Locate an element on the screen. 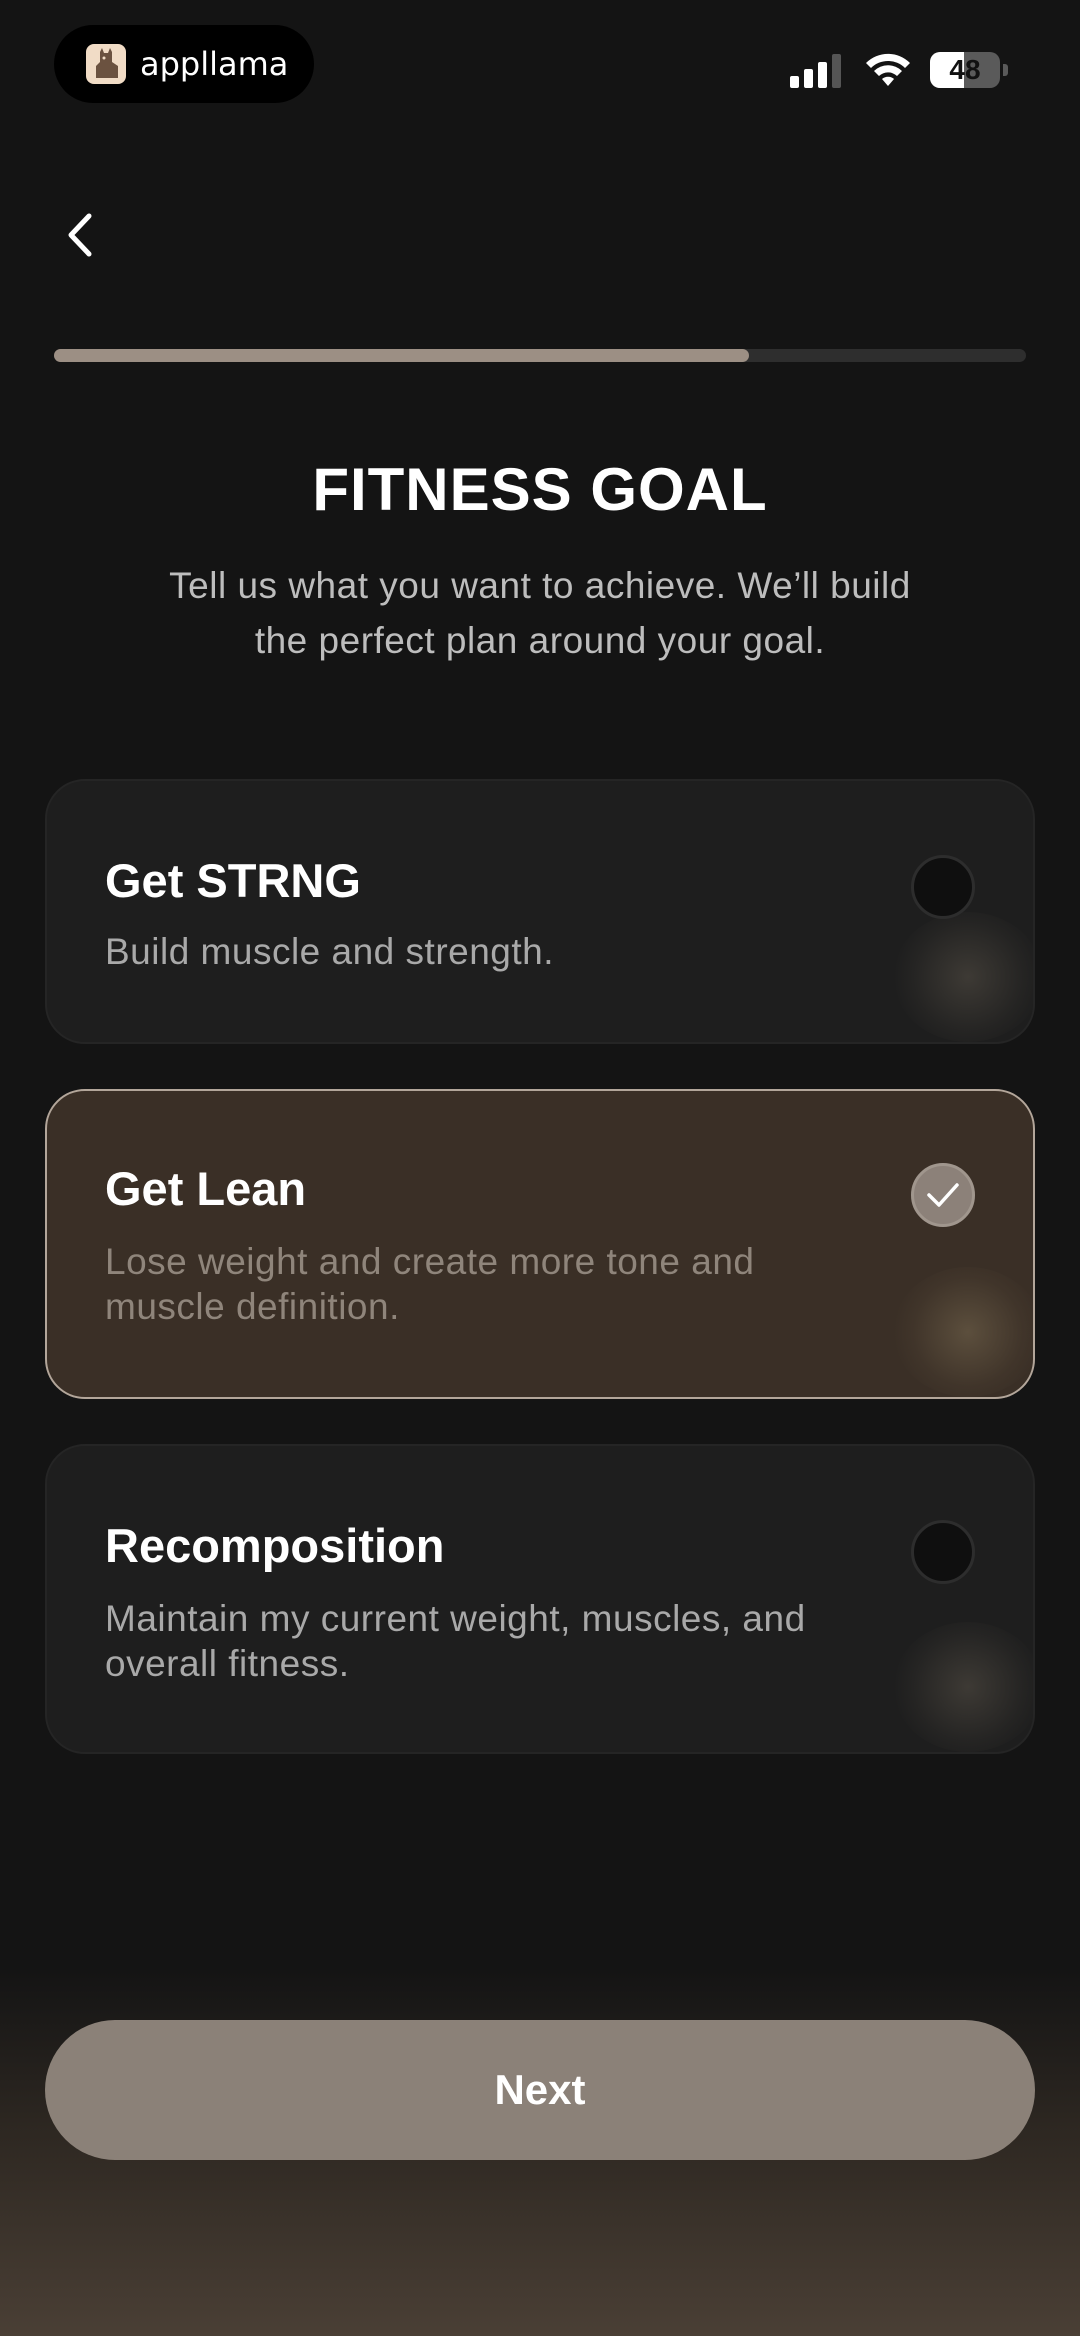  next-button: Next is located at coordinates (540, 2090).